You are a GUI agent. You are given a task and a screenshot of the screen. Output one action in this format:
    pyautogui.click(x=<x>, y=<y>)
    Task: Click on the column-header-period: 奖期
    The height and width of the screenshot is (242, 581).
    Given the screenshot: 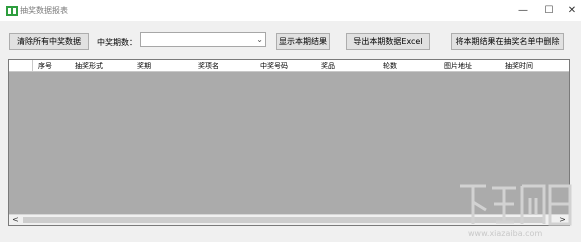 What is the action you would take?
    pyautogui.click(x=144, y=66)
    